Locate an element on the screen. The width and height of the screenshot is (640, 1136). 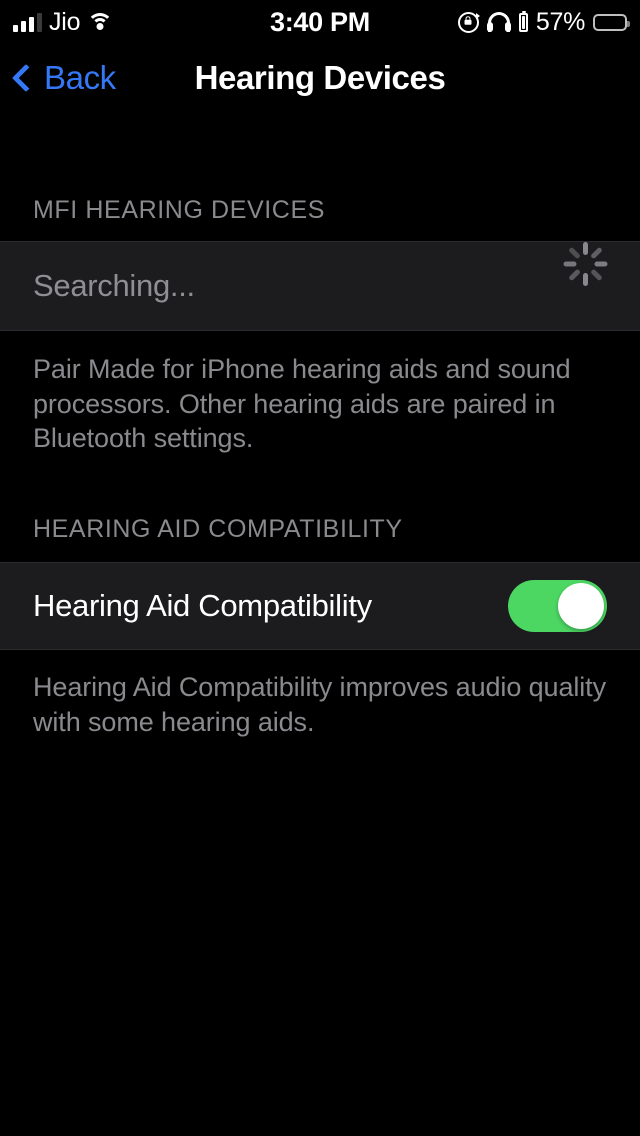
status-bar-right: 57% is located at coordinates (543, 22).